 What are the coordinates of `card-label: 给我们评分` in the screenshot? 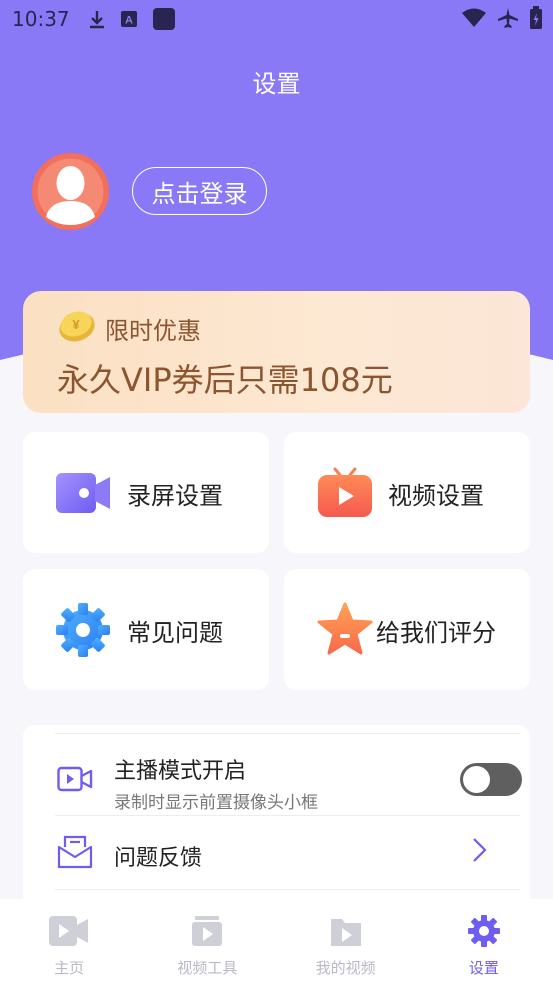 It's located at (436, 633).